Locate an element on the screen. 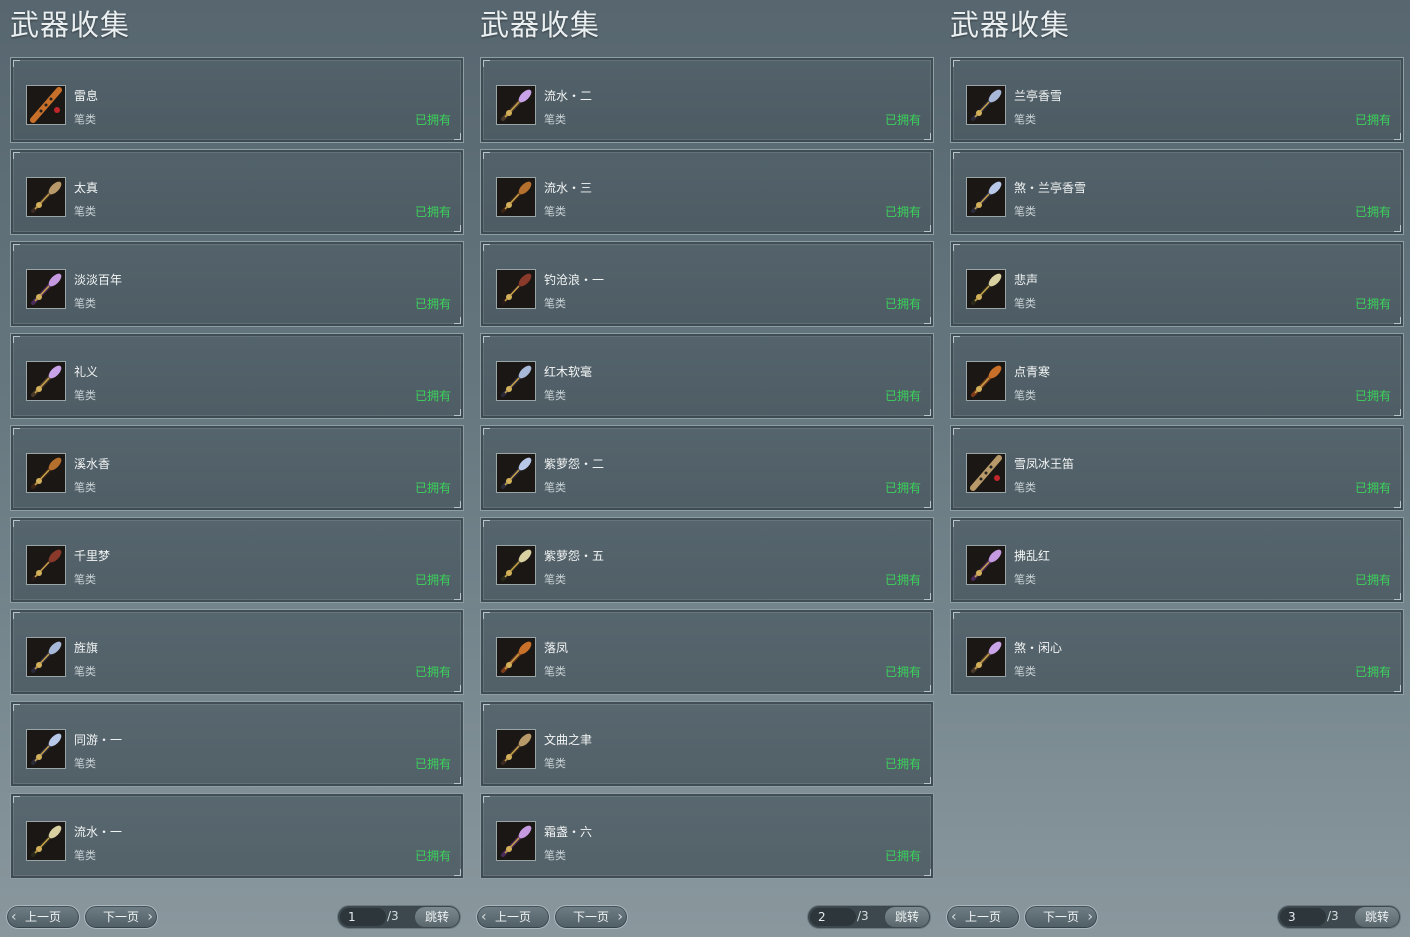  weapon-name: 旌旗 is located at coordinates (86, 648).